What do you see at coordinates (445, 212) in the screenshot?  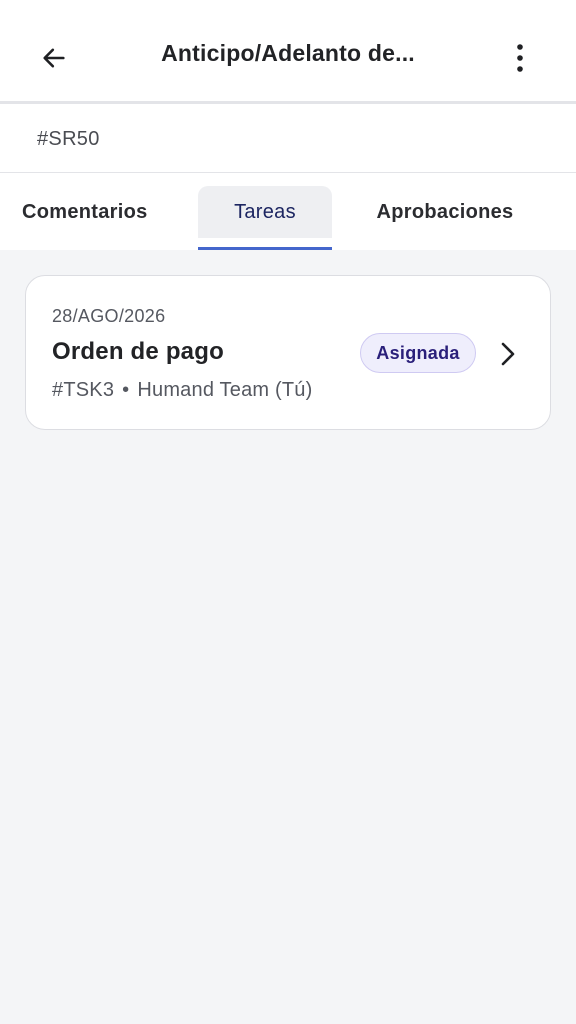 I see `tab-aprobaciones: Aprobaciones` at bounding box center [445, 212].